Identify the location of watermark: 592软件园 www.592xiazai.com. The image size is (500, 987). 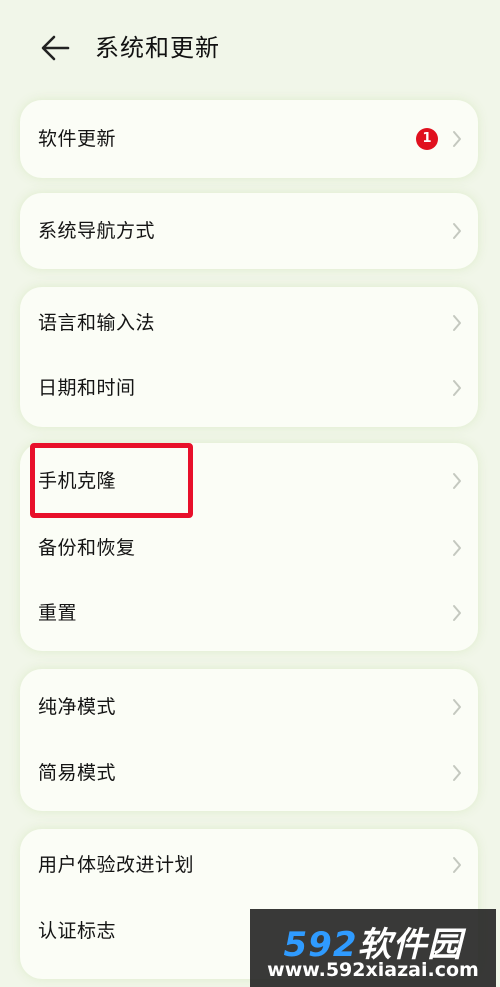
(373, 948).